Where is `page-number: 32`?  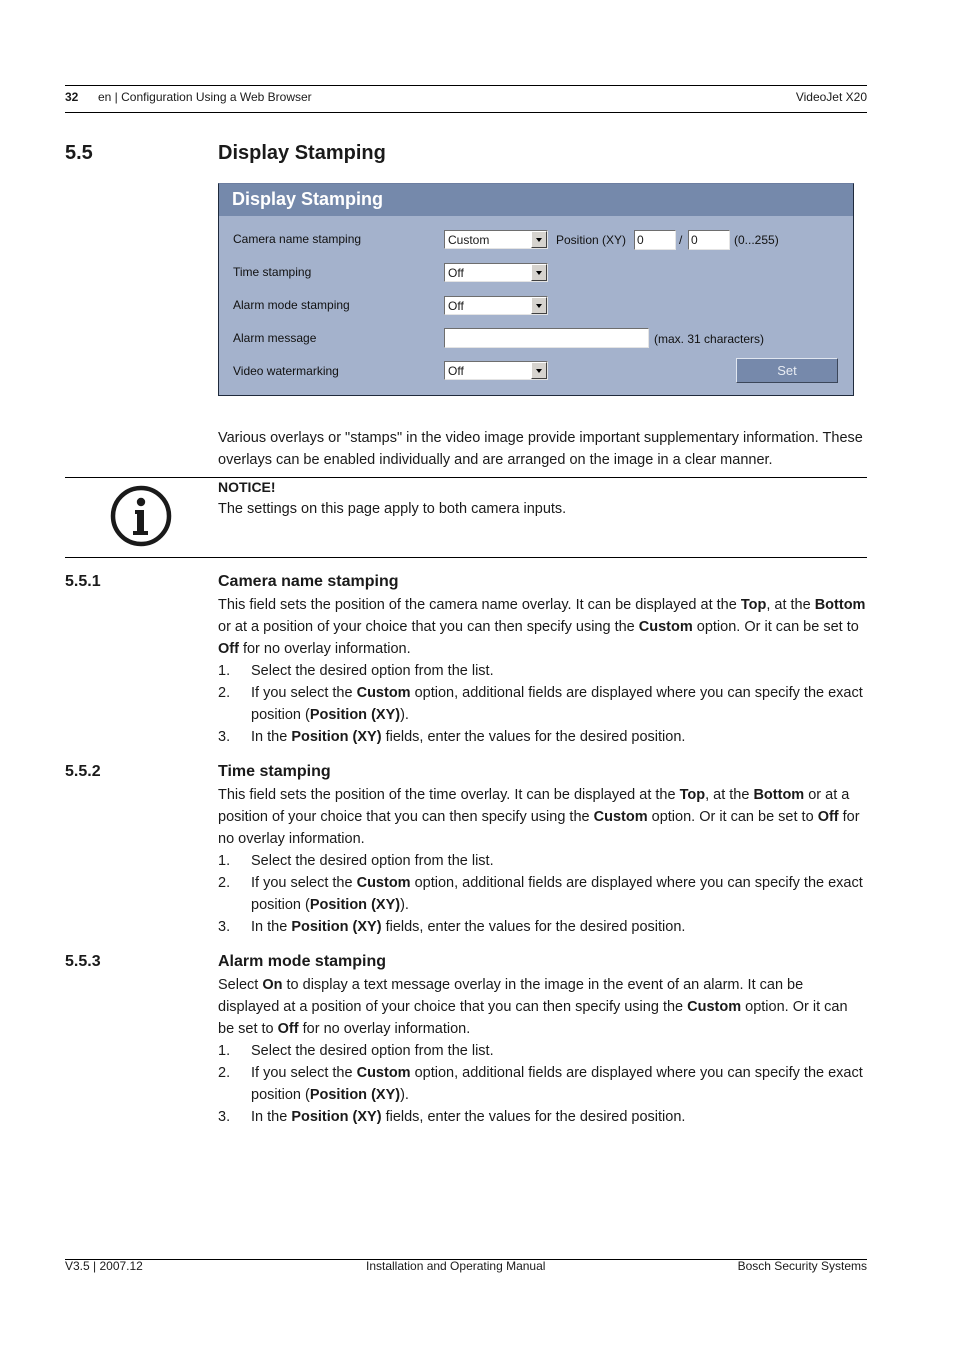 page-number: 32 is located at coordinates (72, 97).